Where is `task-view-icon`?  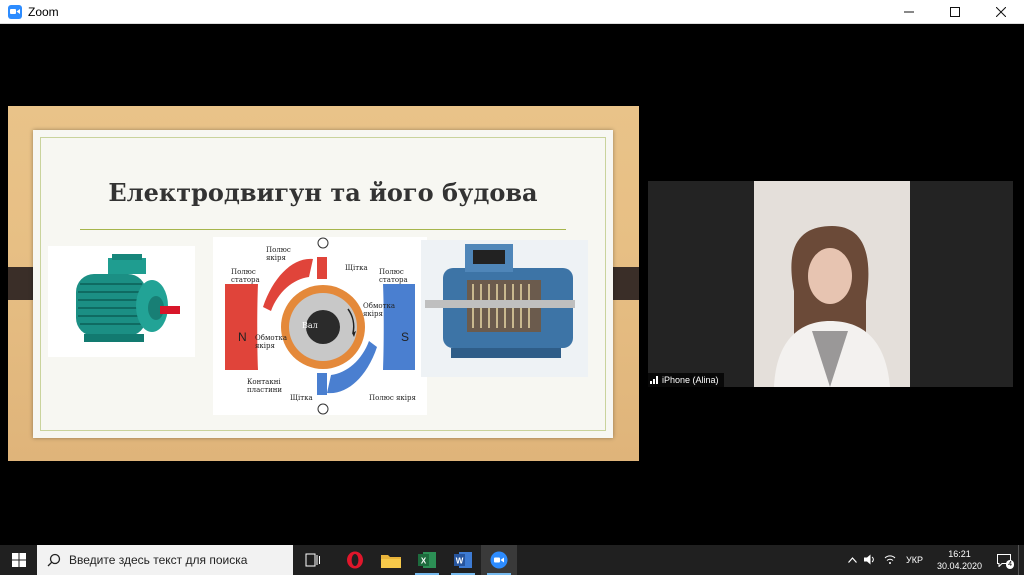
task-view-icon is located at coordinates (312, 560).